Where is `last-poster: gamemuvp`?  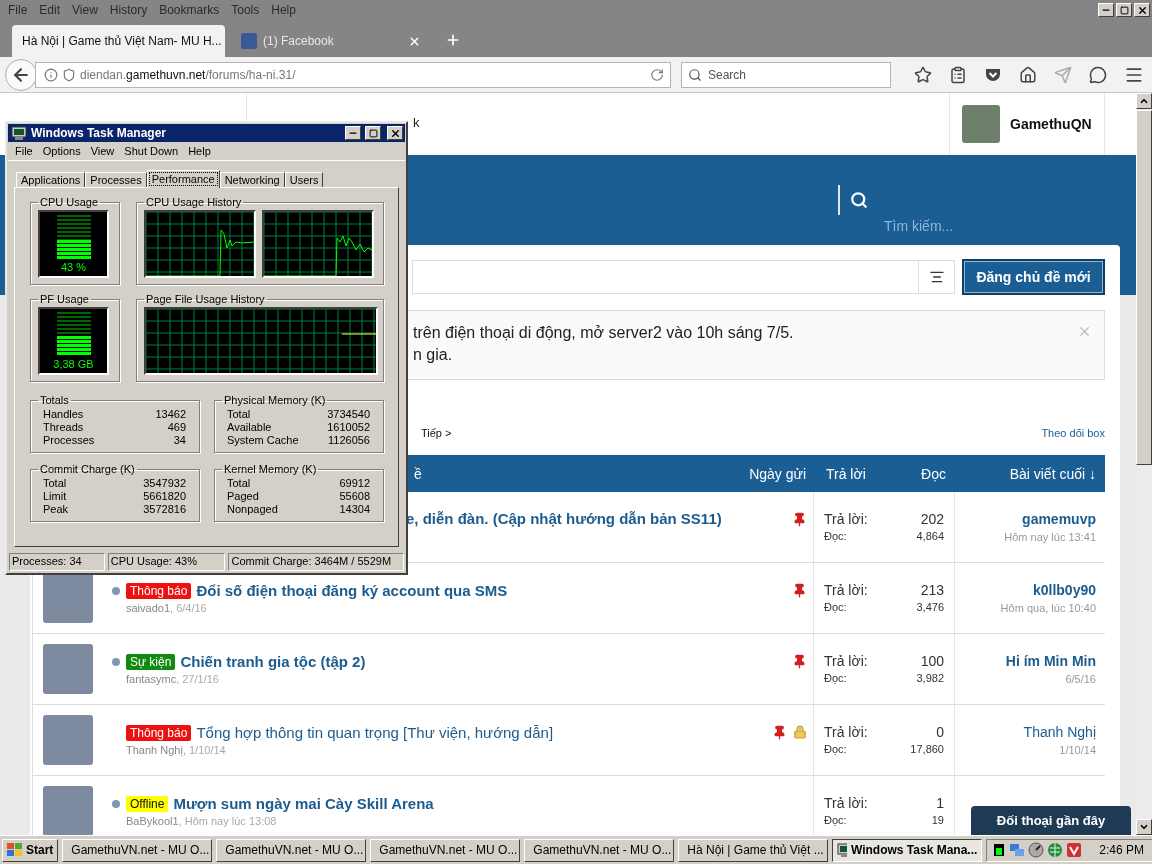
last-poster: gamemuvp is located at coordinates (1059, 519).